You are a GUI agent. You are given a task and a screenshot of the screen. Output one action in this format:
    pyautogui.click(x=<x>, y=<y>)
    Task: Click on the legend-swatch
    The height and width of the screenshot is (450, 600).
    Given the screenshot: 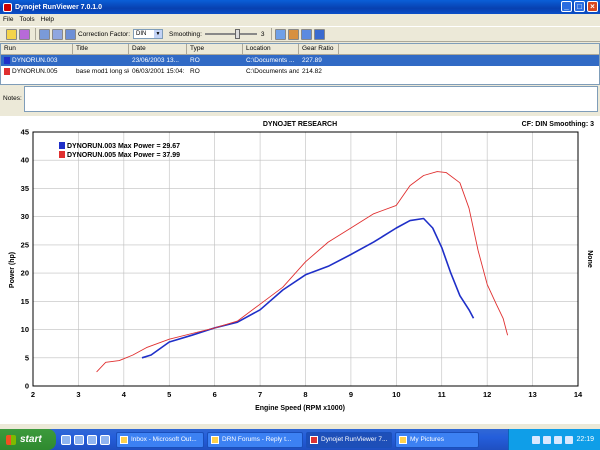 What is the action you would take?
    pyautogui.click(x=62, y=154)
    